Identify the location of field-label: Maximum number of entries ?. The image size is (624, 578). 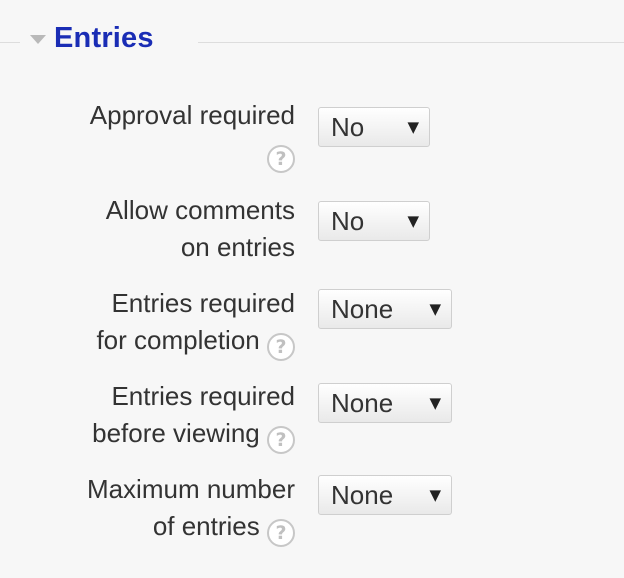
(191, 509).